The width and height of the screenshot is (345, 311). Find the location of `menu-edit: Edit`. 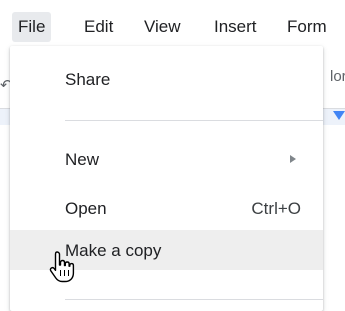

menu-edit: Edit is located at coordinates (98, 27).